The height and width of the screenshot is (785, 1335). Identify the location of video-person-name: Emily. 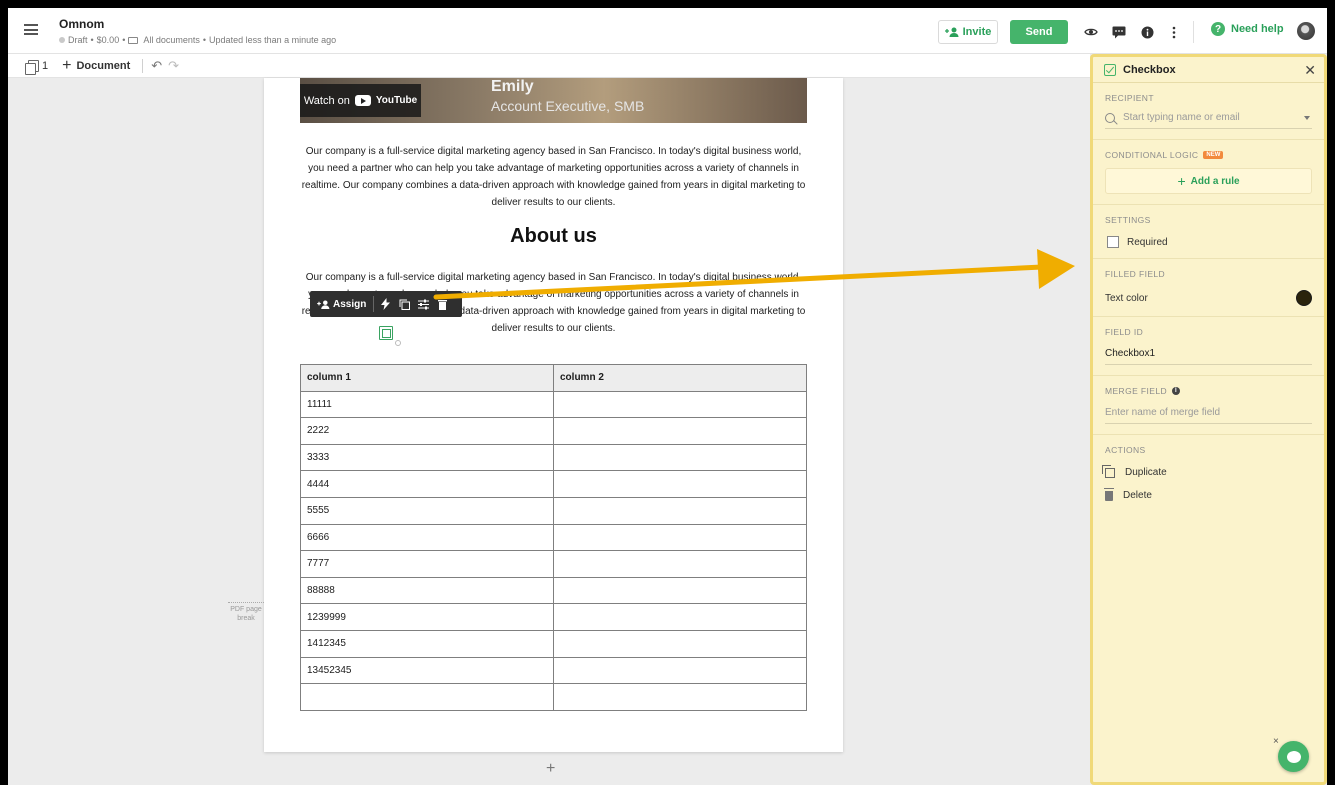
(512, 86).